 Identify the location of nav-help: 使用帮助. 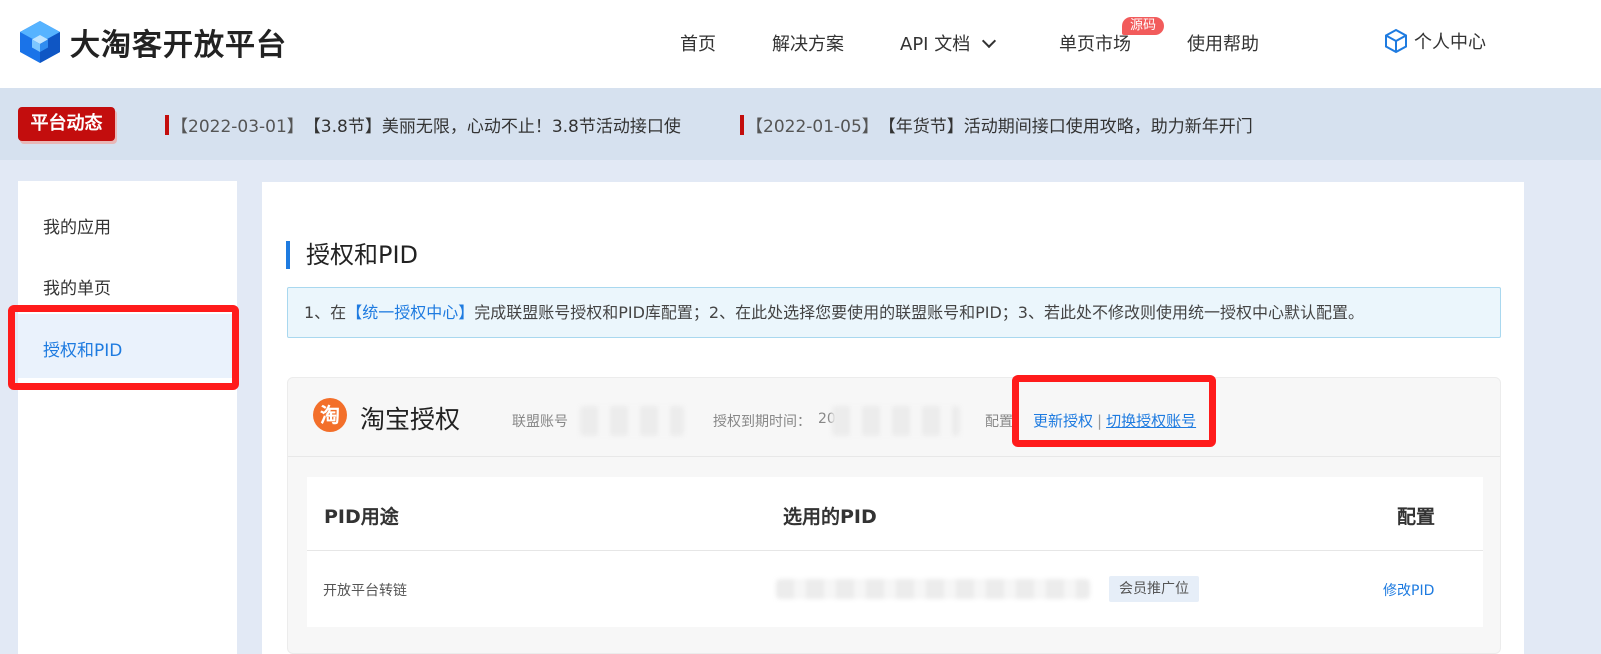
(1223, 43).